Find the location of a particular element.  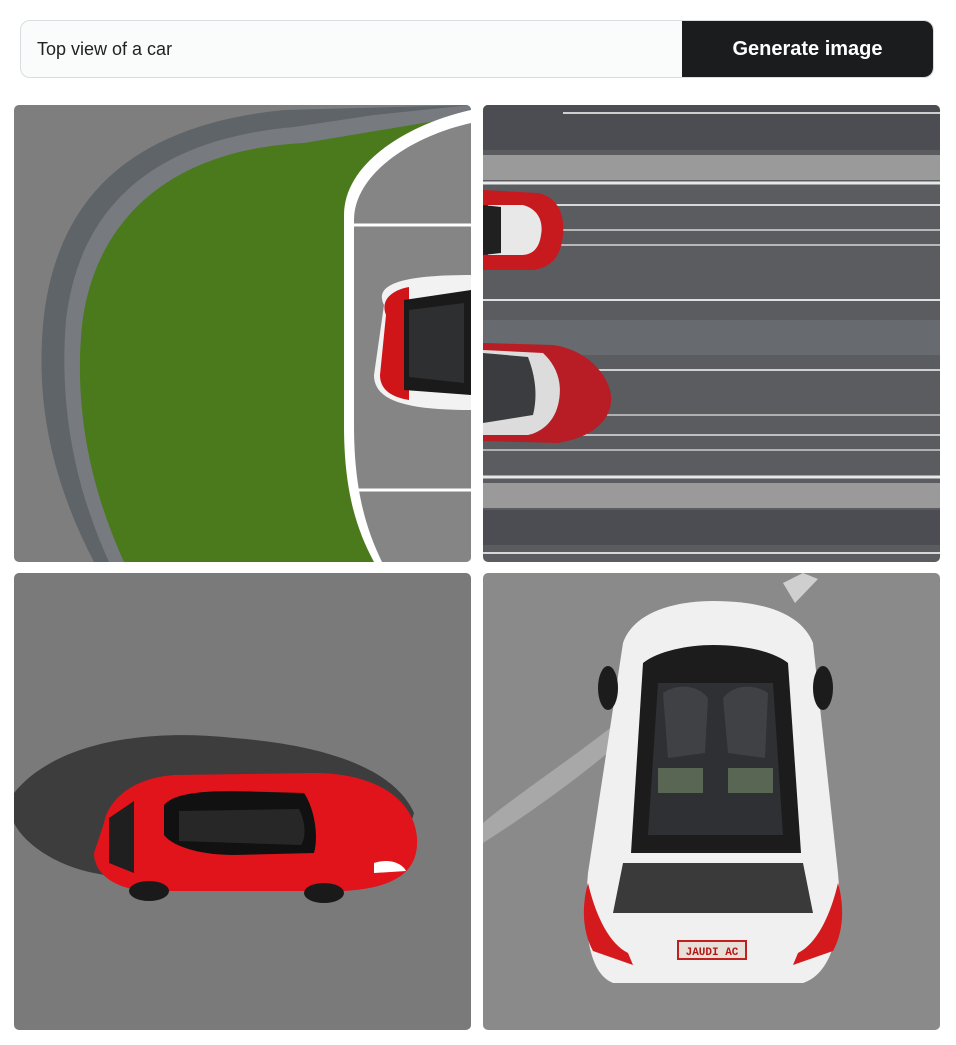

red-white-car is located at coordinates (422, 342).